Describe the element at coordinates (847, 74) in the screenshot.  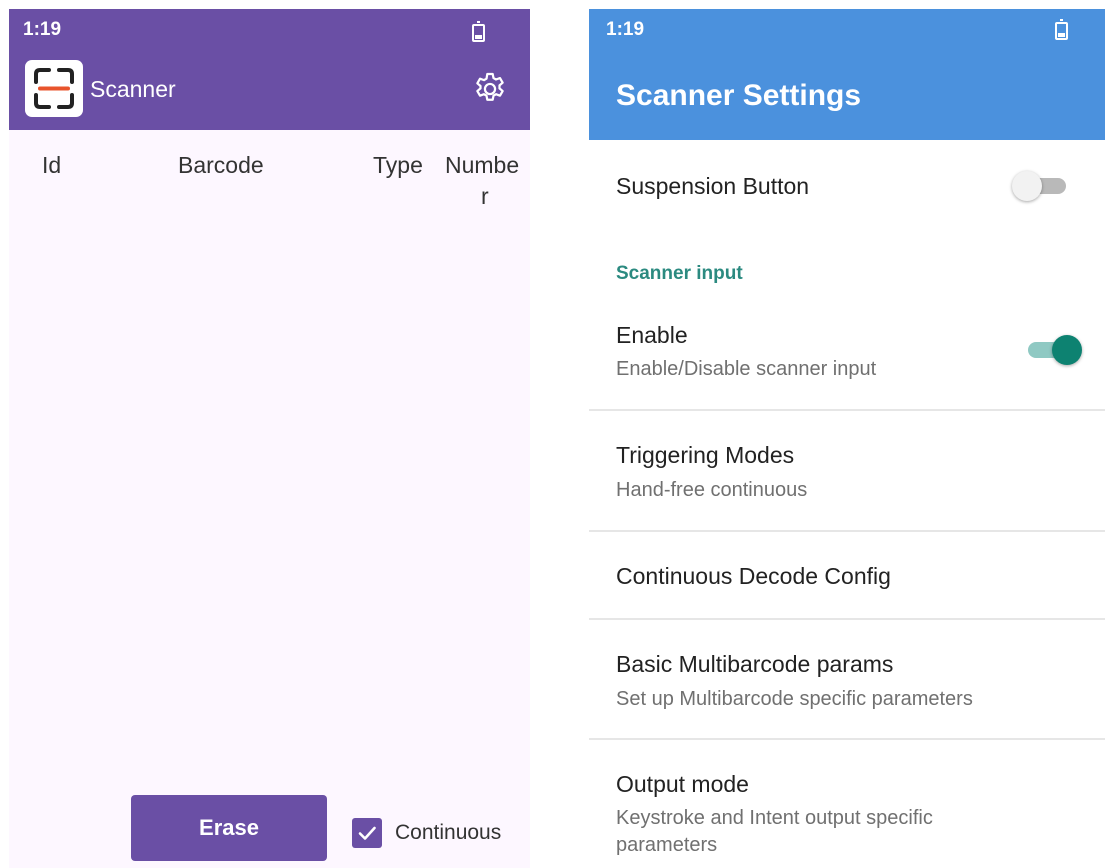
I see `settings-app-bar: 1:19 Scanner Settings` at that location.